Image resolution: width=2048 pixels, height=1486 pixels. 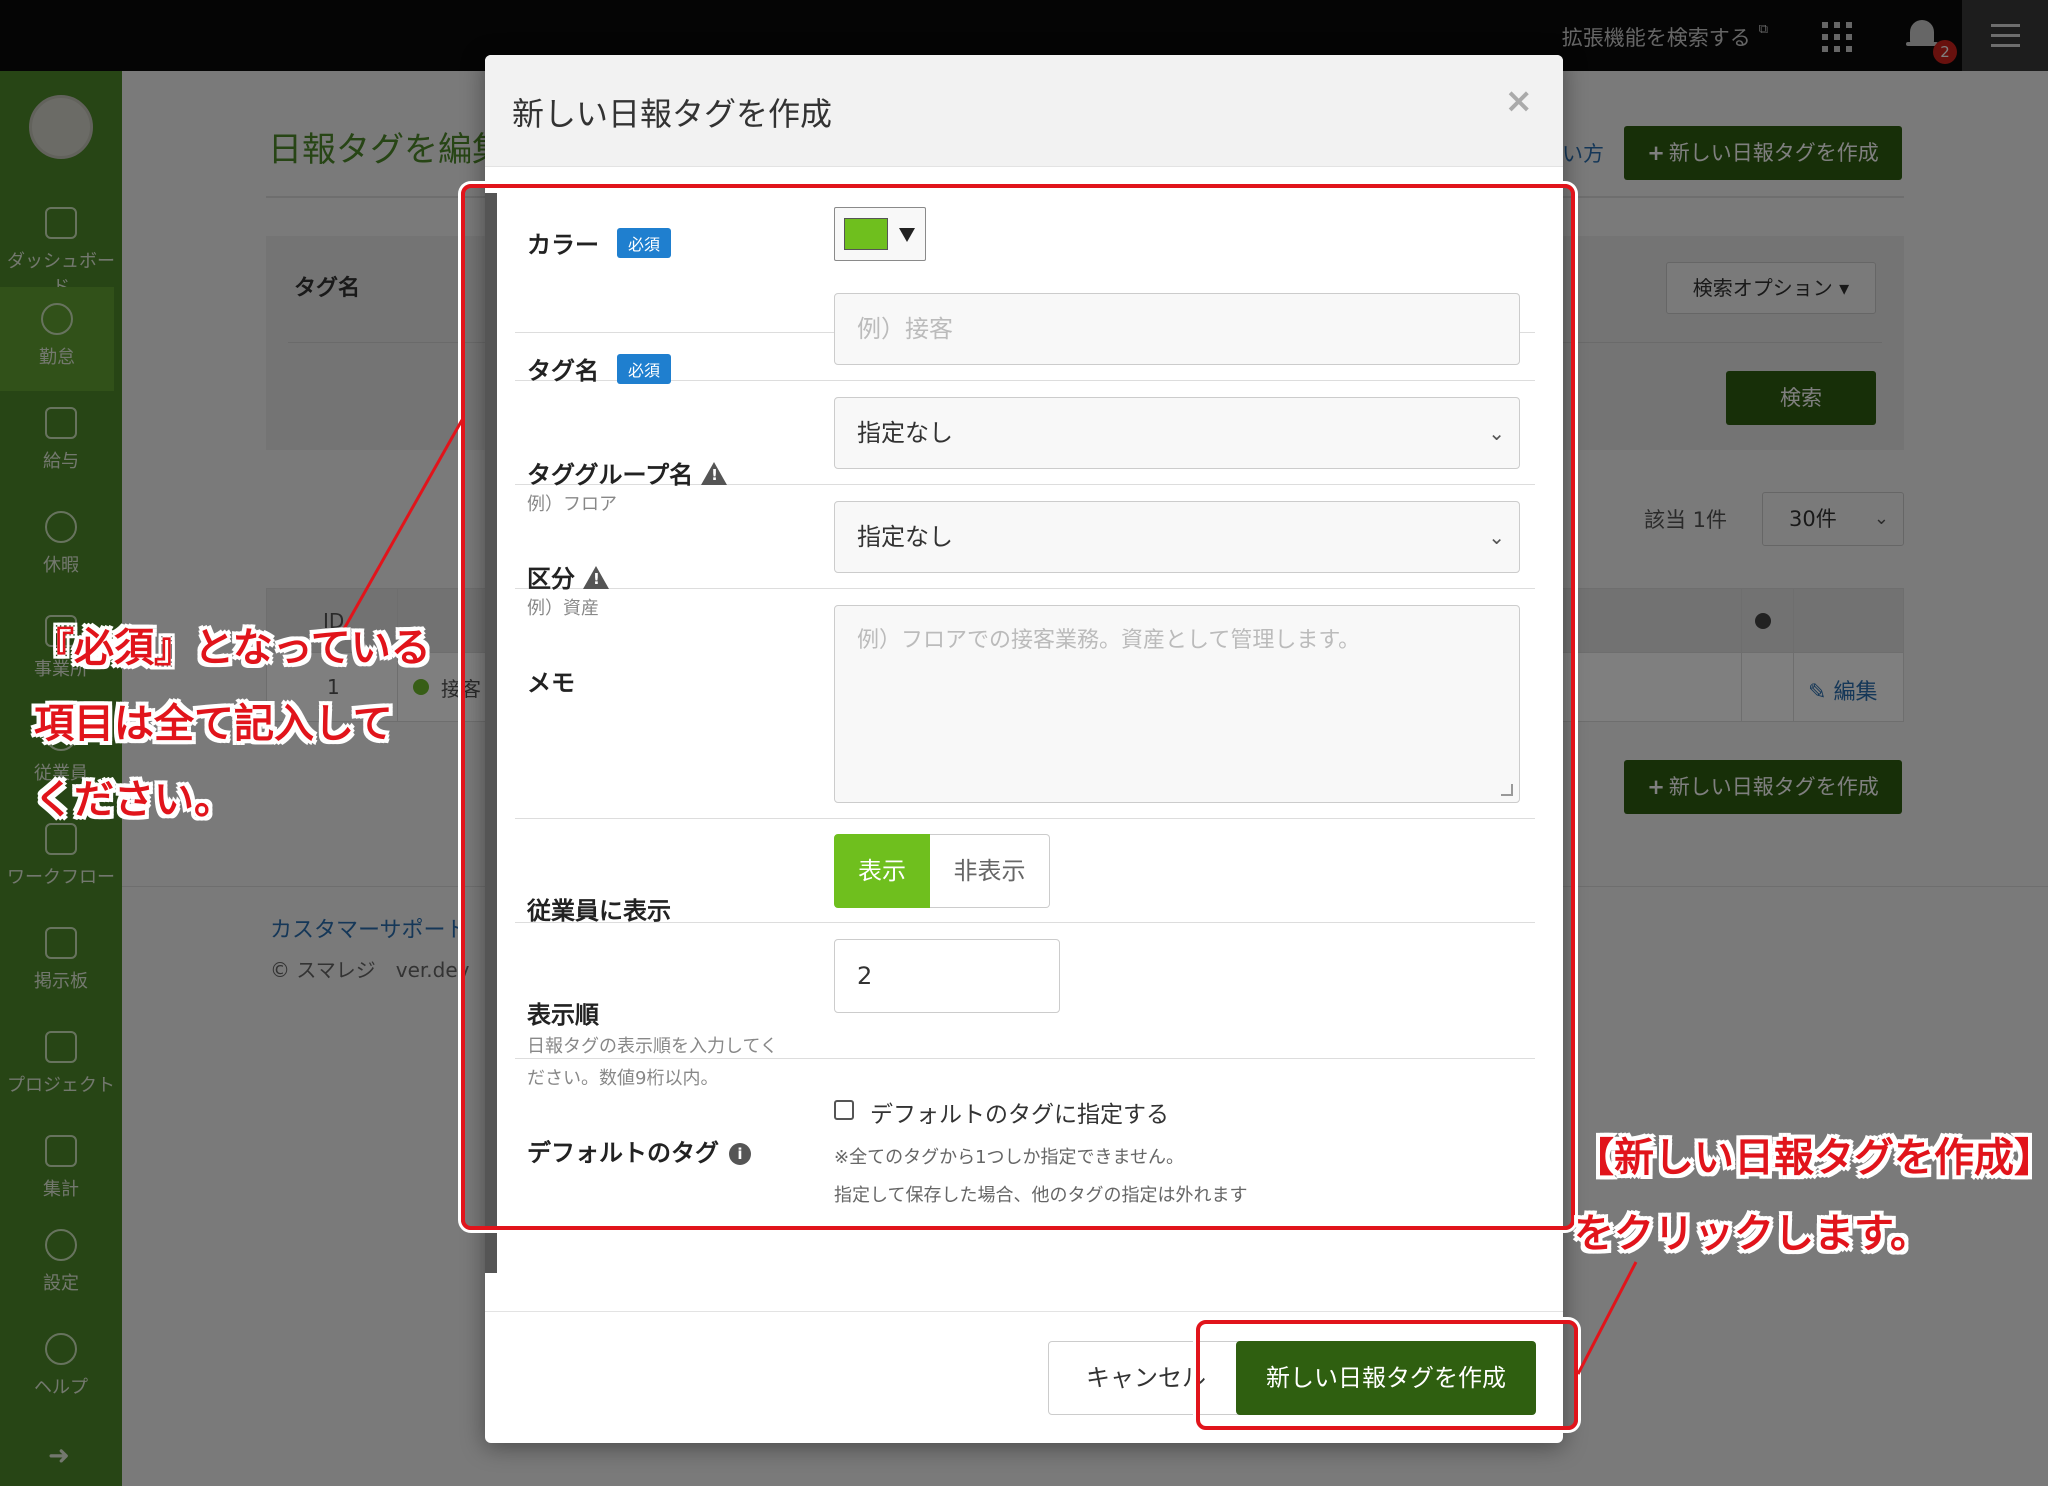 I want to click on left-callout-line-2: 項目は全て記入して, so click(x=213, y=724).